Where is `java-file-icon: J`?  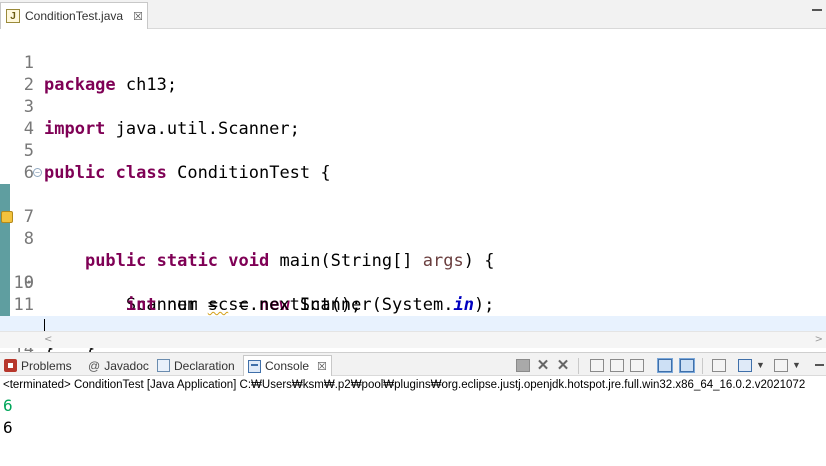 java-file-icon: J is located at coordinates (13, 16).